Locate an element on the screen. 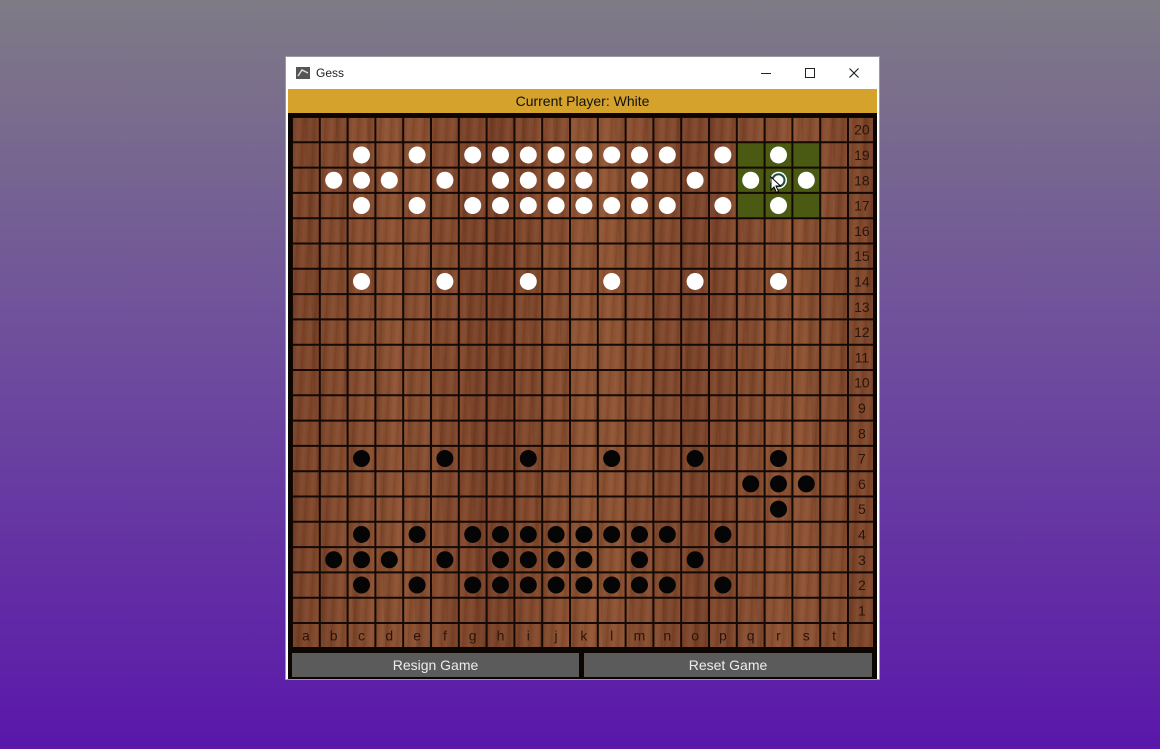 Image resolution: width=1160 pixels, height=749 pixels. black-stone-m4 is located at coordinates (639, 534).